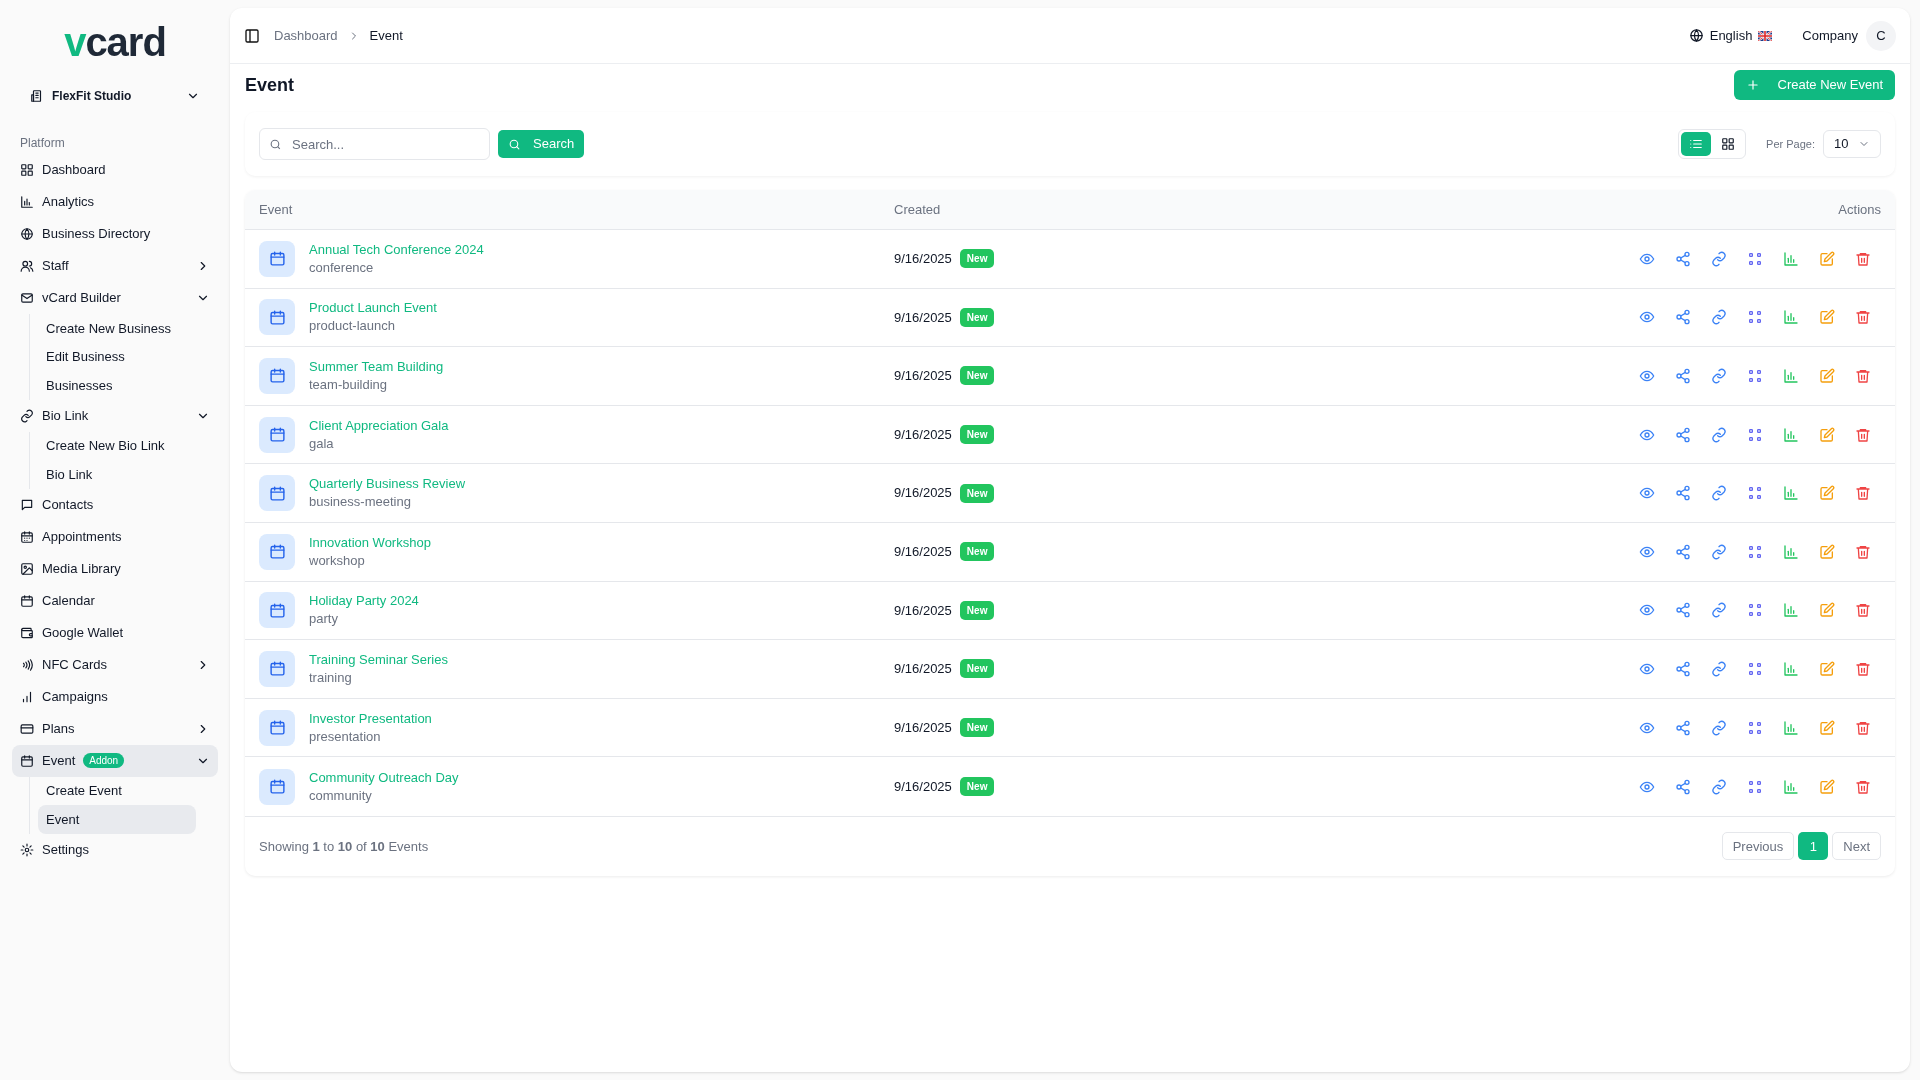 This screenshot has height=1080, width=1920. Describe the element at coordinates (1647, 376) in the screenshot. I see `view-icon` at that location.